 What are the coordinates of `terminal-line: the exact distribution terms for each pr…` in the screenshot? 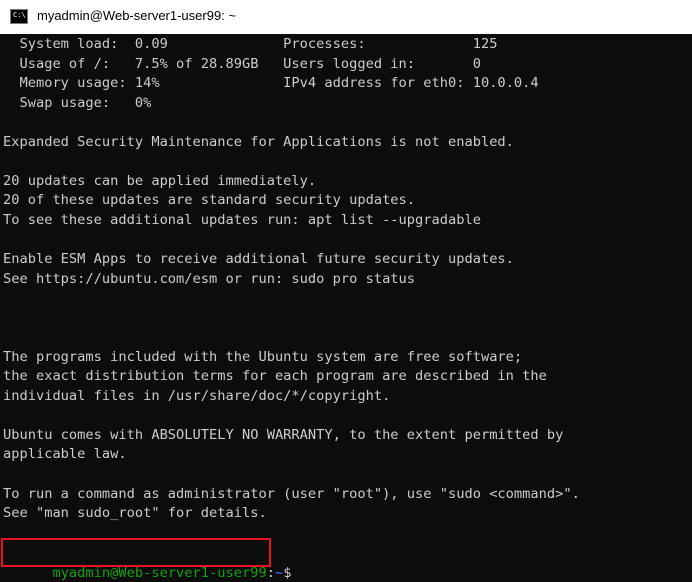 It's located at (275, 376).